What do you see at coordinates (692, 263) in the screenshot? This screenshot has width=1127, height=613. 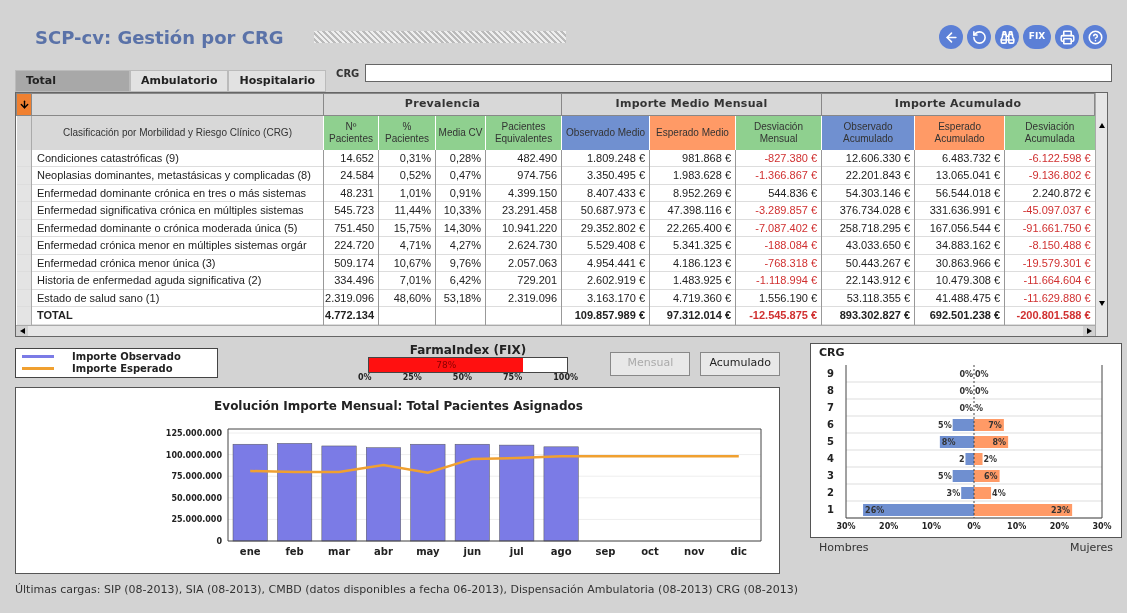 I see `table-cell: 4.186.123 €` at bounding box center [692, 263].